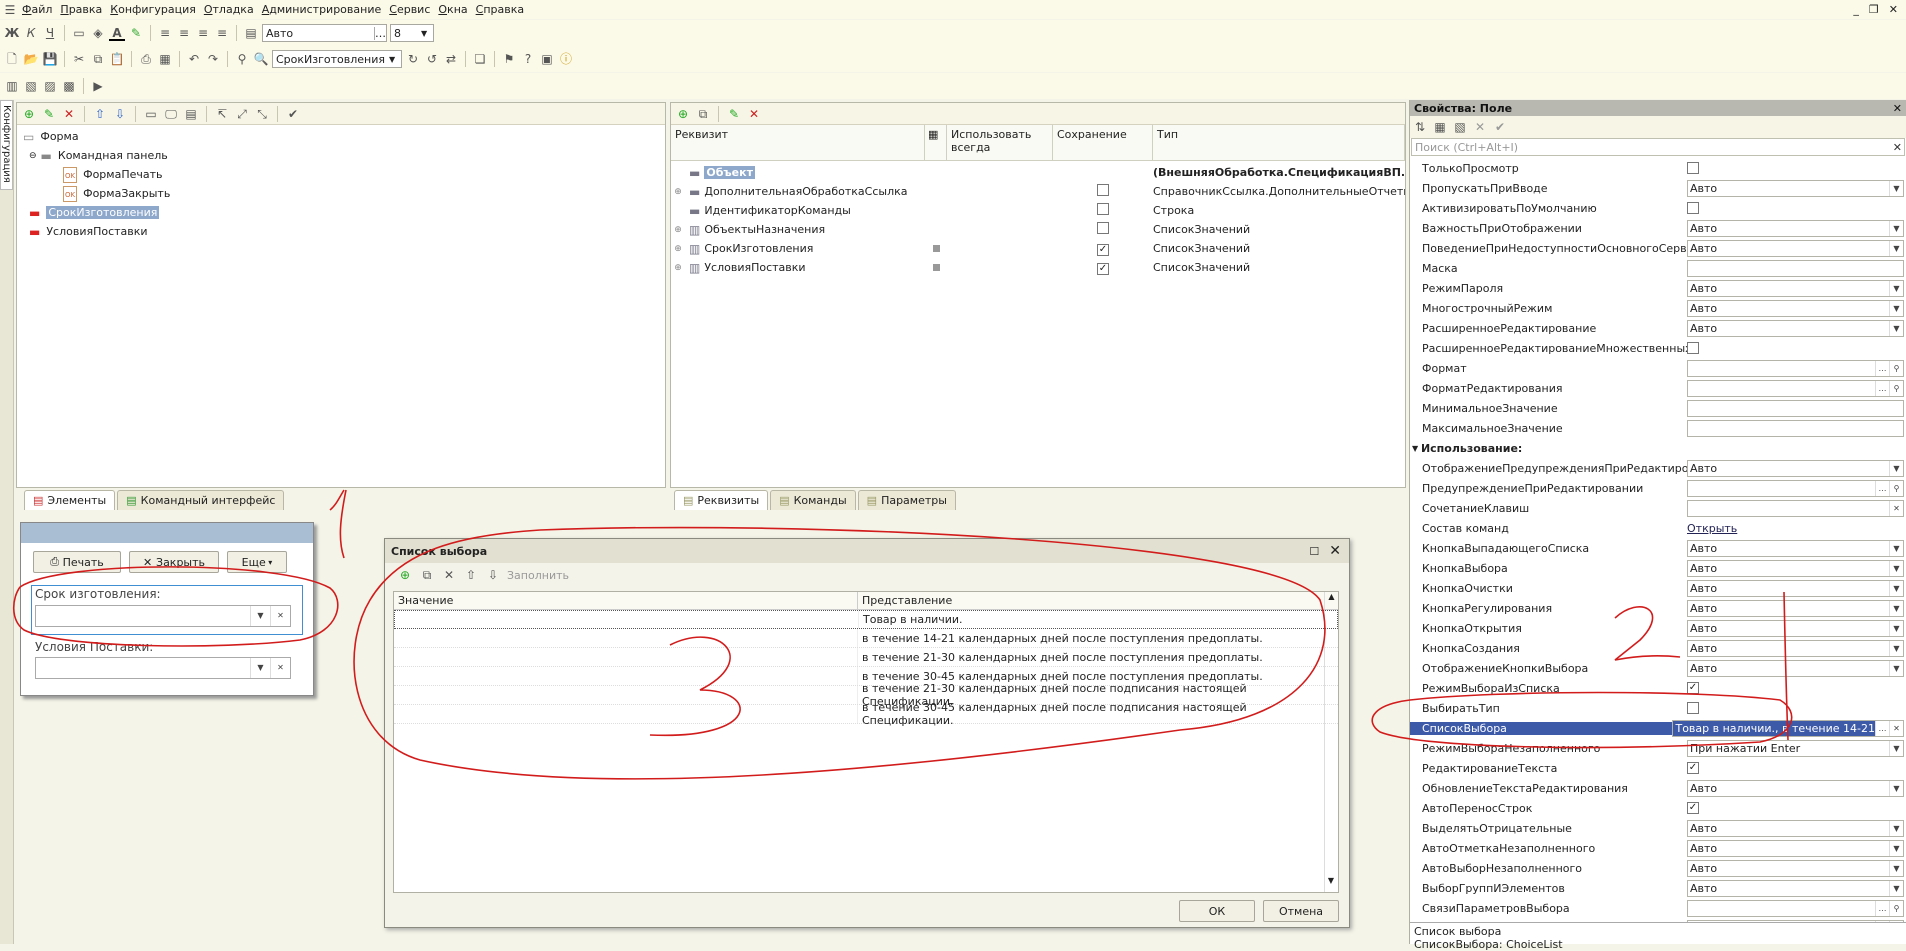 The height and width of the screenshot is (951, 1906). I want to click on copy-row-icon: ⧉, so click(427, 575).